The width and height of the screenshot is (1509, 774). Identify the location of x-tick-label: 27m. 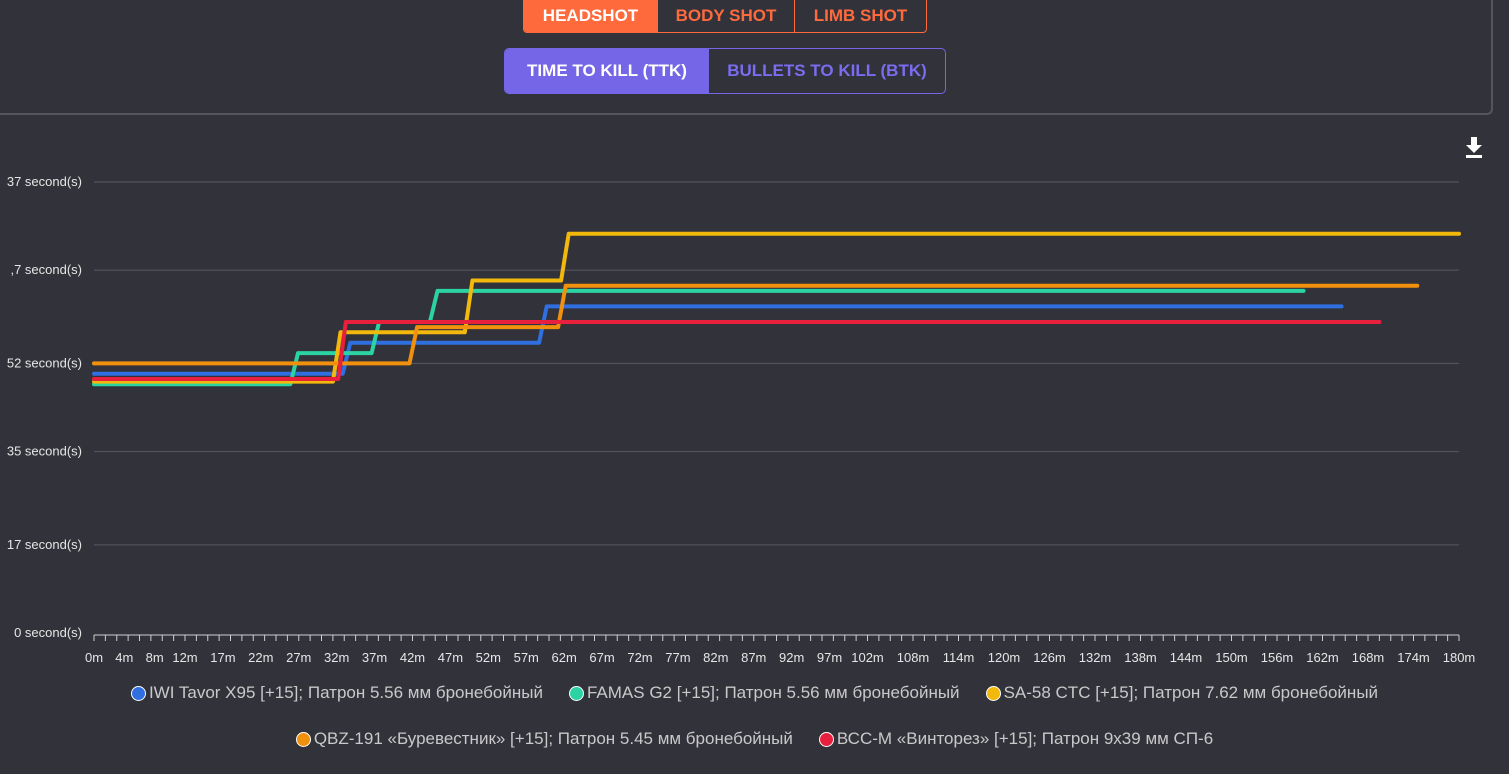
(298, 657).